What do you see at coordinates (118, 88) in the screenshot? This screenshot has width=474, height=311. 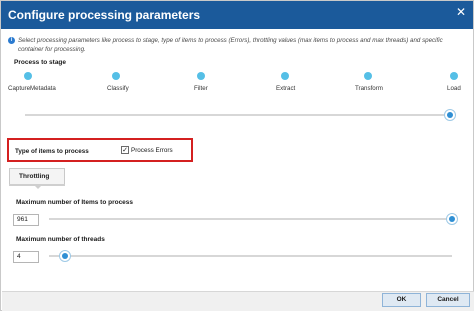 I see `stage-label-classify: Classify` at bounding box center [118, 88].